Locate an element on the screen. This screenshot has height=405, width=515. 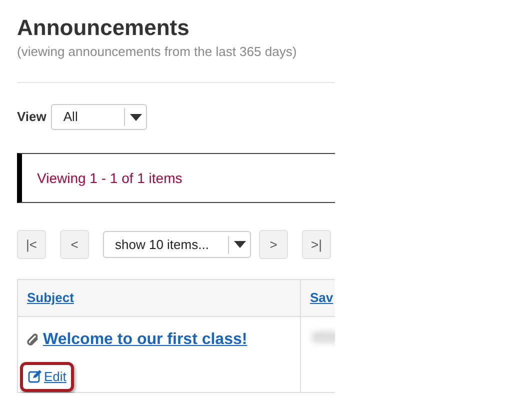
alert-text: Viewing 1 - 1 of 1 items is located at coordinates (109, 178).